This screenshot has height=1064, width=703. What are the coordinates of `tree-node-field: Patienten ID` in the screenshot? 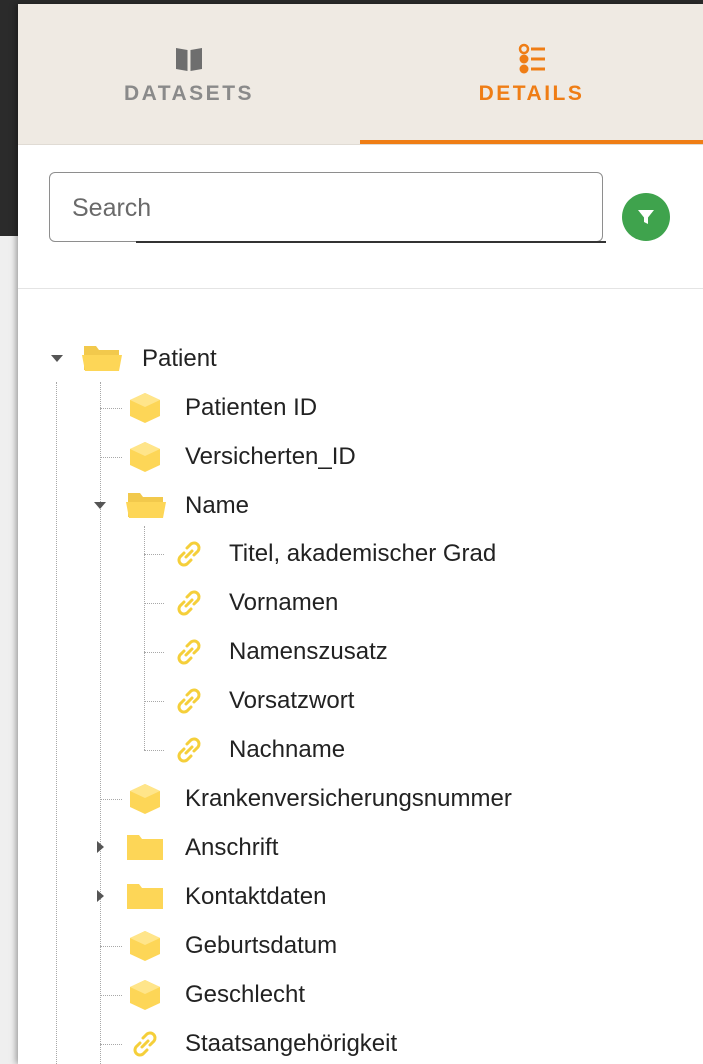 It's located at (360, 407).